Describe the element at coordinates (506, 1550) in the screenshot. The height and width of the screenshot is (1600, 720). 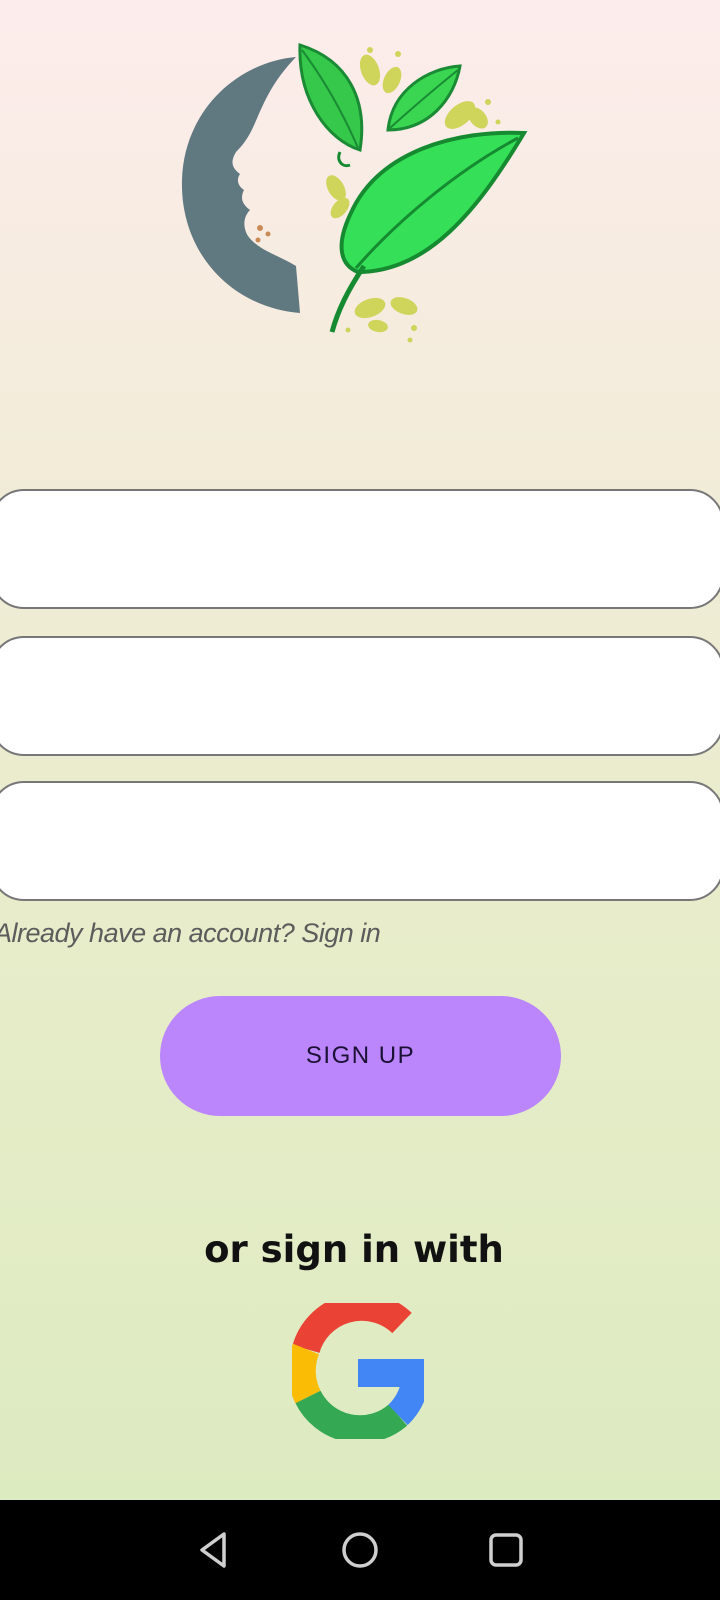
I see `recents-square-icon` at that location.